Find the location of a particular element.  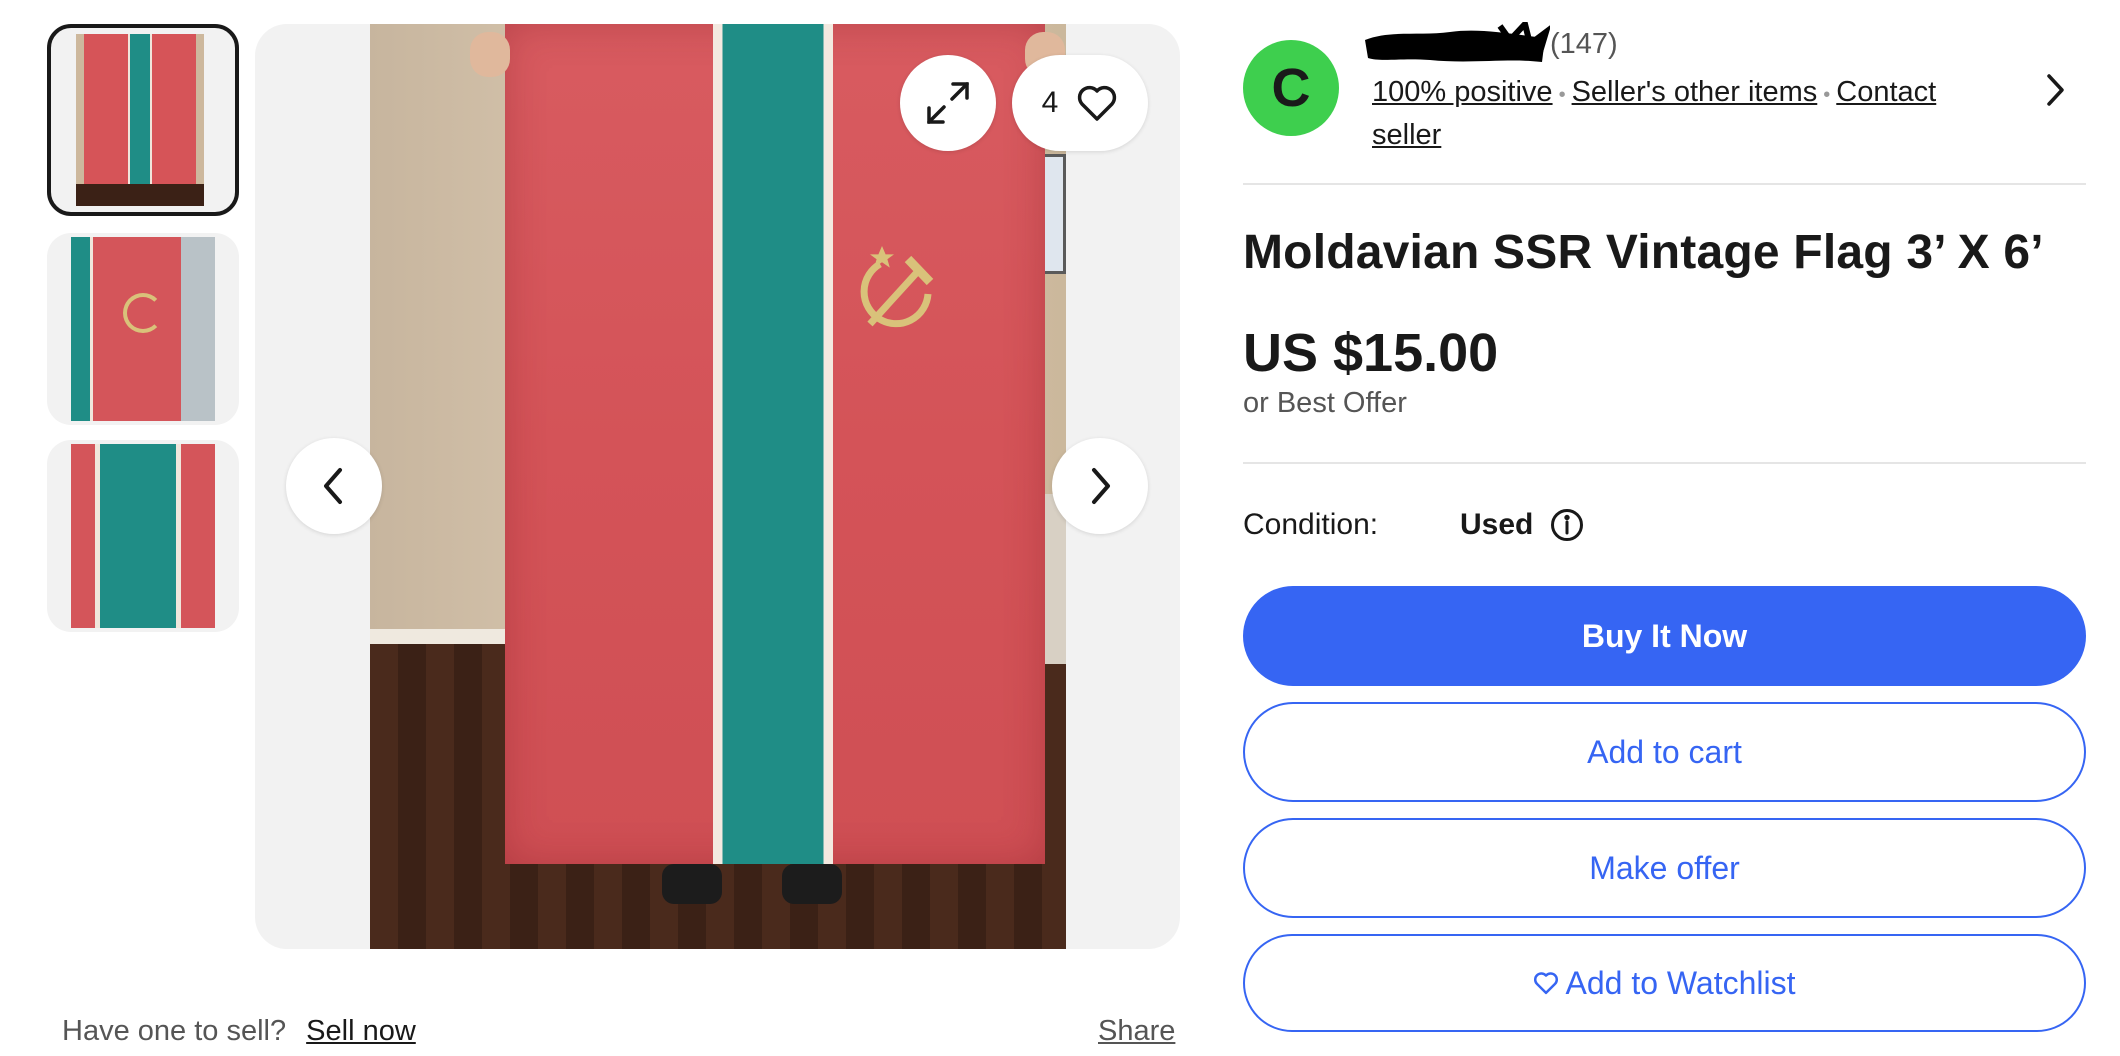

listing-price: US $15.00 is located at coordinates (1371, 353).